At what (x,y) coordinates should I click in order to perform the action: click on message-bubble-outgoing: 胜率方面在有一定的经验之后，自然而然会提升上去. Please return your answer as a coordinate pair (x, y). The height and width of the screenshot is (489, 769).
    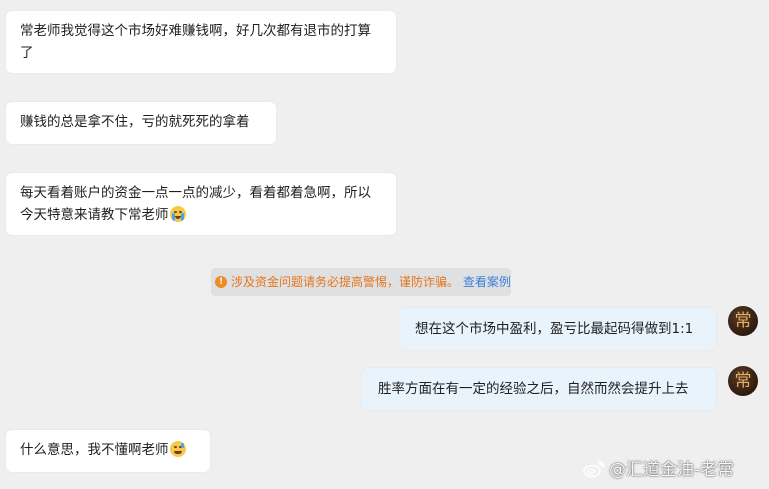
    Looking at the image, I should click on (539, 389).